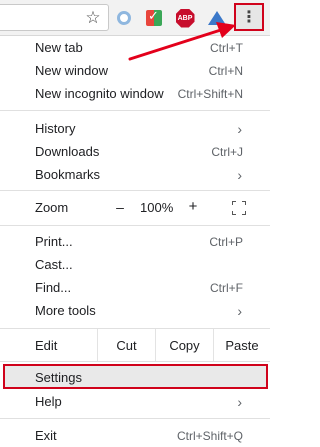  I want to click on menu-item-downloads: Downloads Ctrl+J, so click(135, 151).